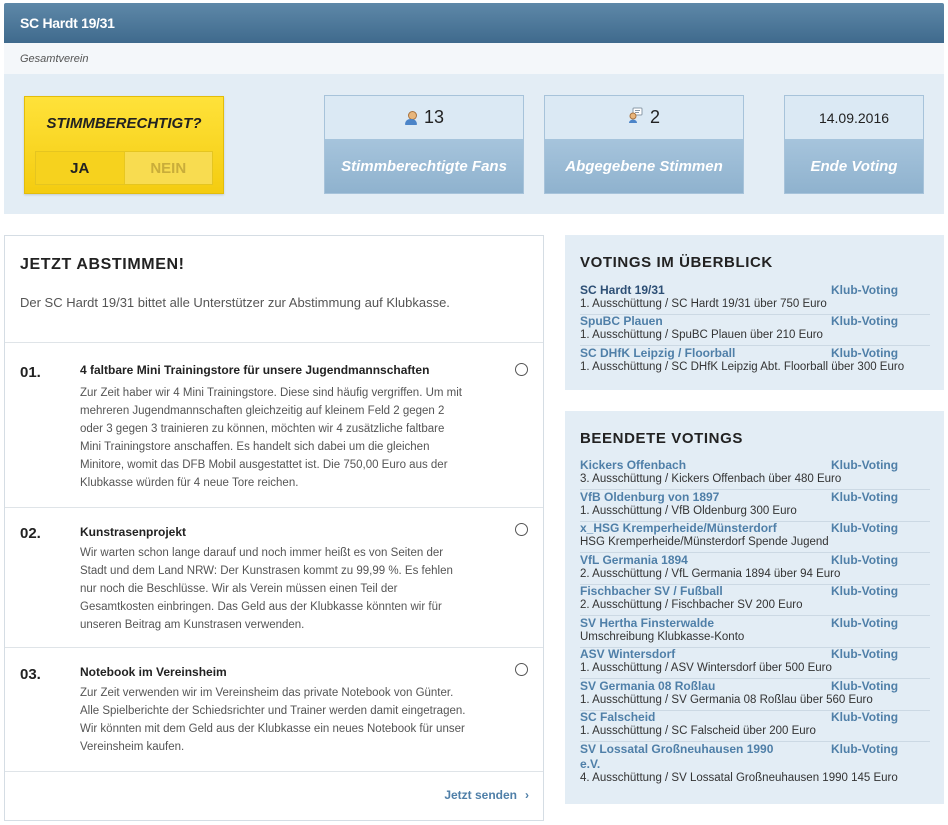 The height and width of the screenshot is (825, 948). I want to click on finished-heading: BEENDETE VOTINGS, so click(661, 438).